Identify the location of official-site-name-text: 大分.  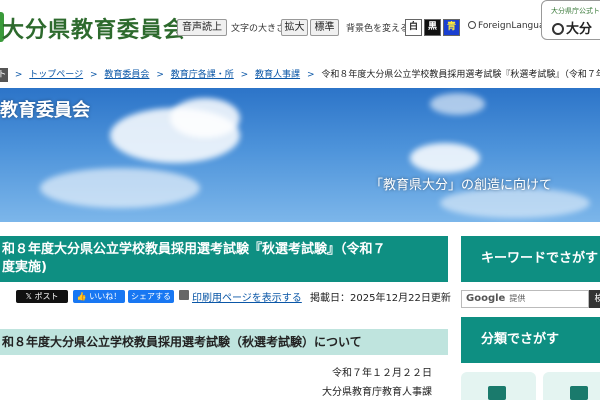
(579, 29).